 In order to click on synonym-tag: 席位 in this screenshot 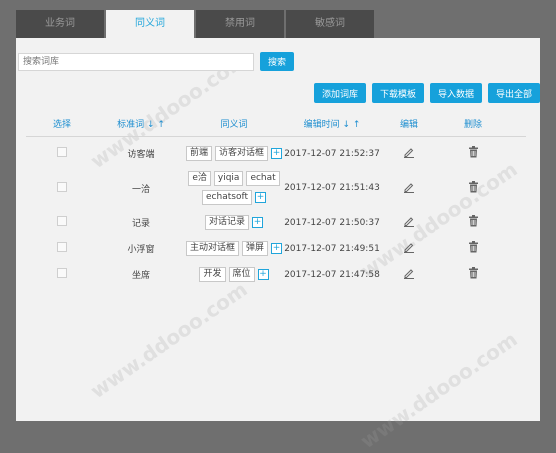, I will do `click(241, 274)`.